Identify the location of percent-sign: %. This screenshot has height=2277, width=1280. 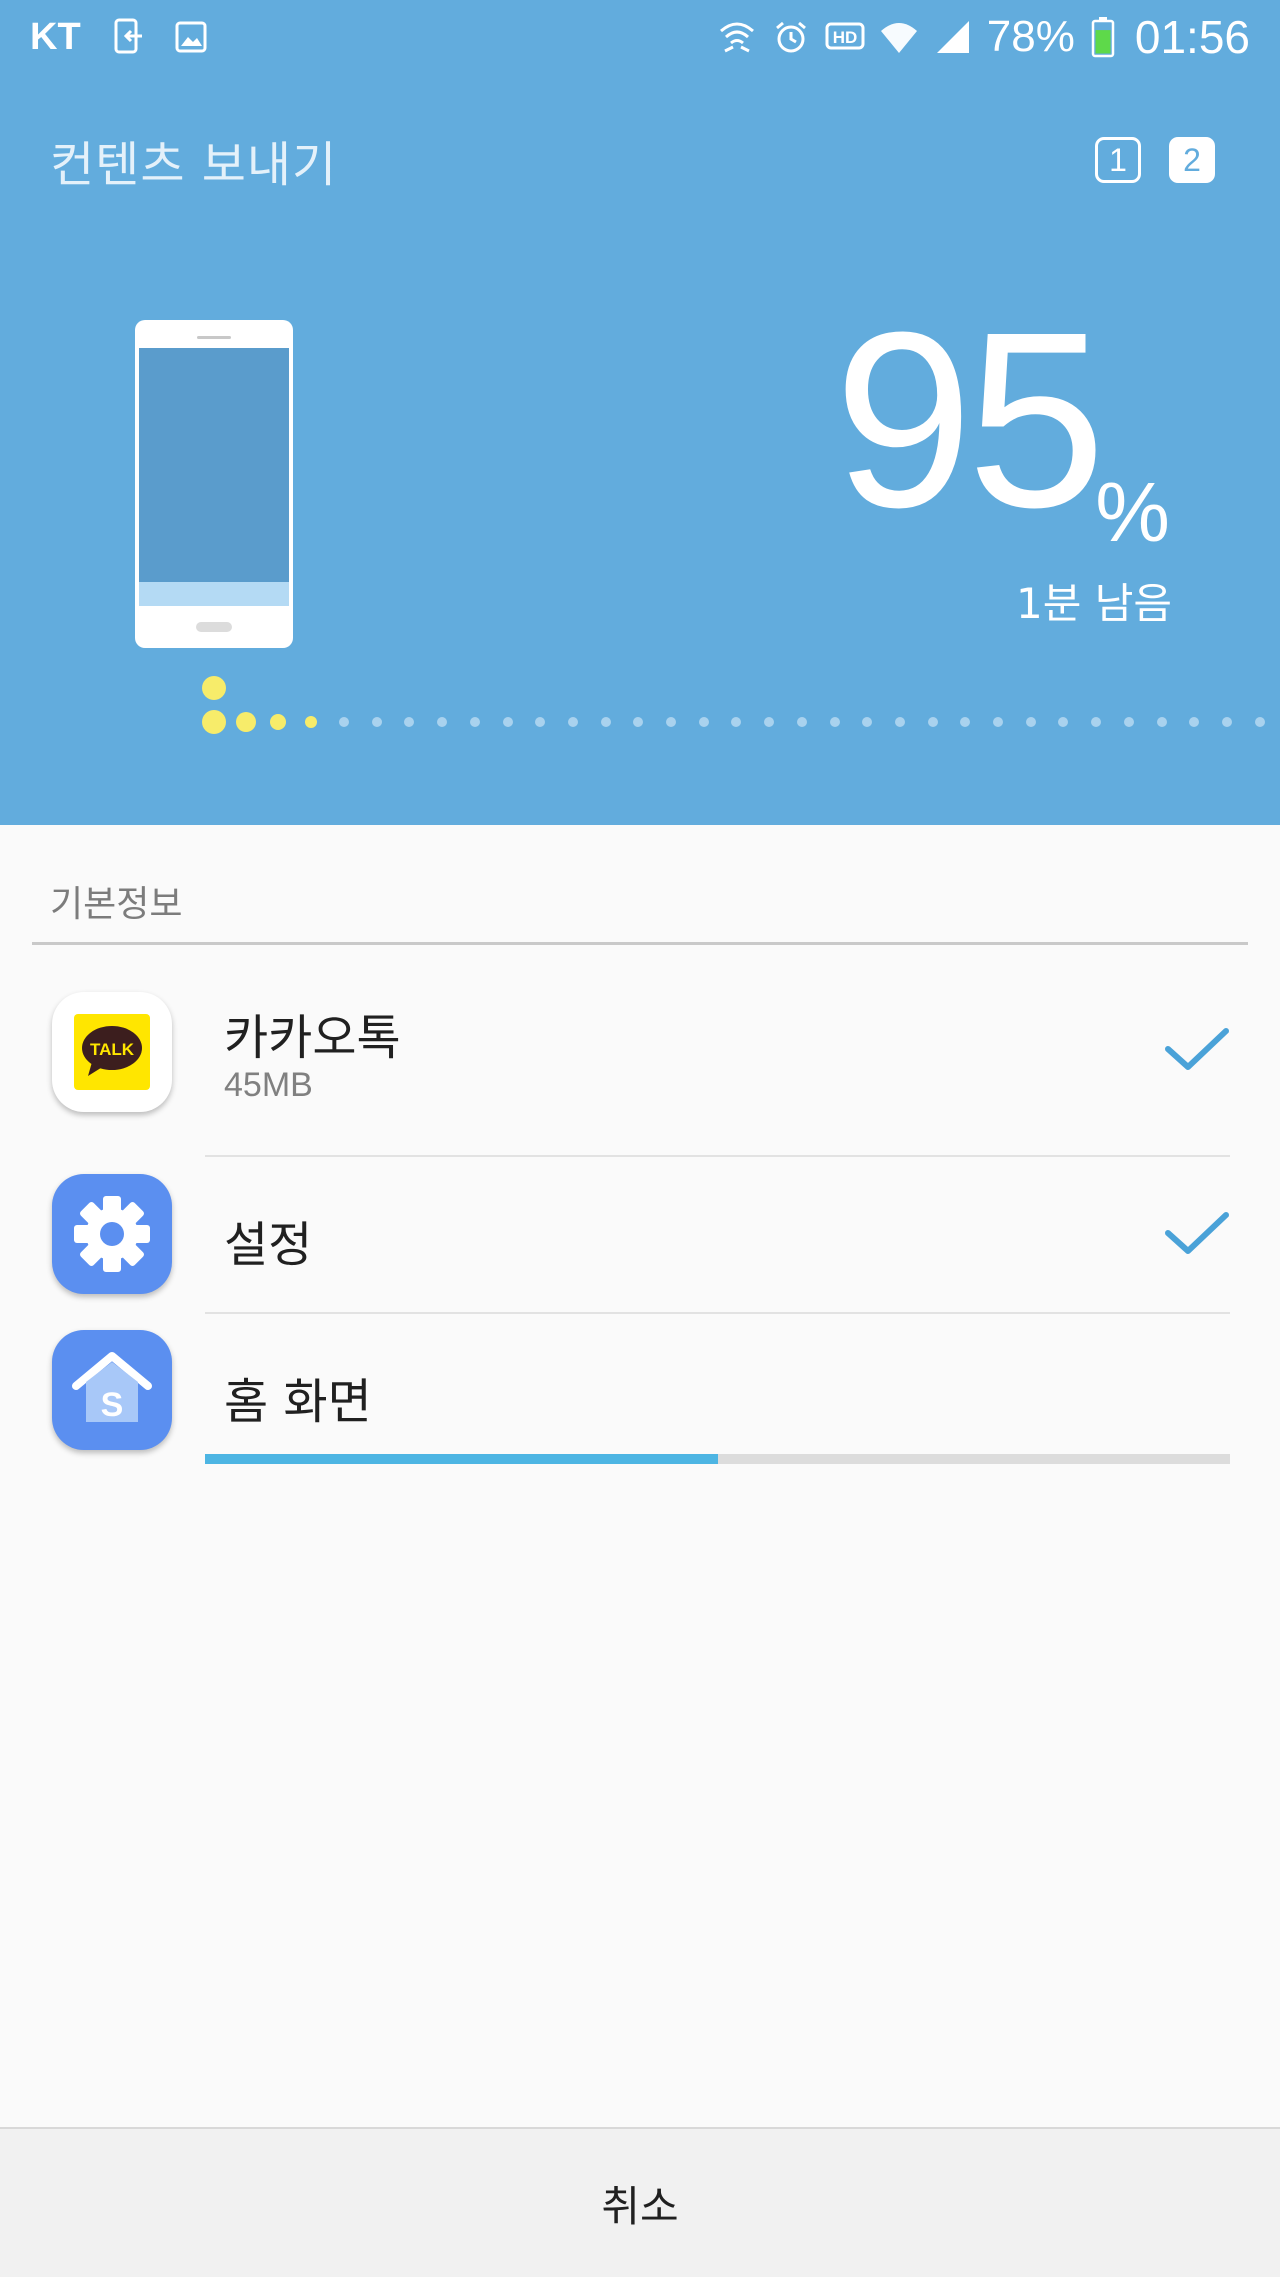
(1132, 512).